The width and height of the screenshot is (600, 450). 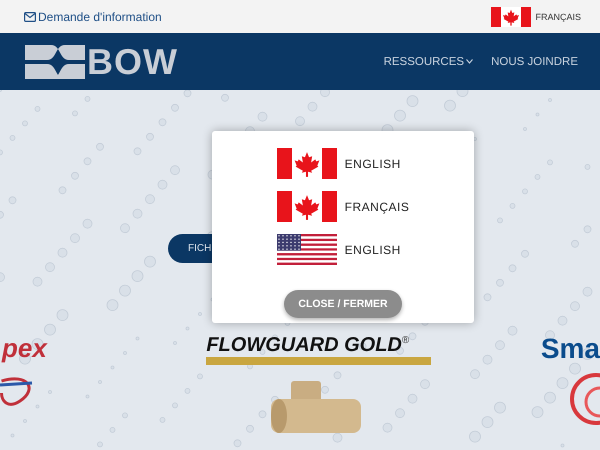 I want to click on usa-flag-icon, so click(x=306, y=249).